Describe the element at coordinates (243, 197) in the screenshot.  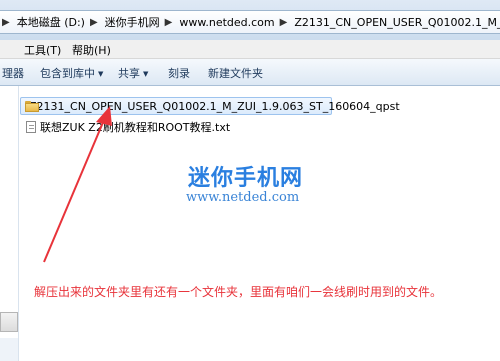
I see `watermark-url: www.netded.com` at that location.